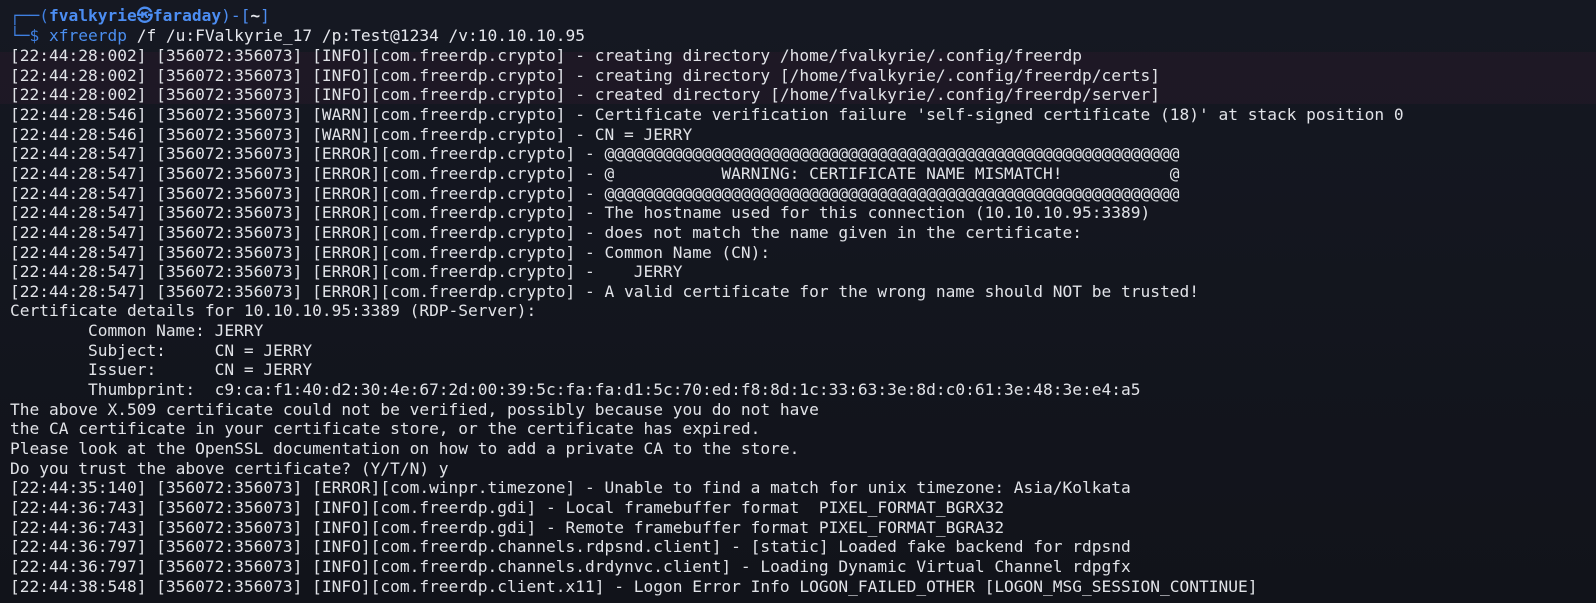 The height and width of the screenshot is (603, 1596). What do you see at coordinates (92, 15) in the screenshot?
I see `prompt-user: fvalkyrie` at bounding box center [92, 15].